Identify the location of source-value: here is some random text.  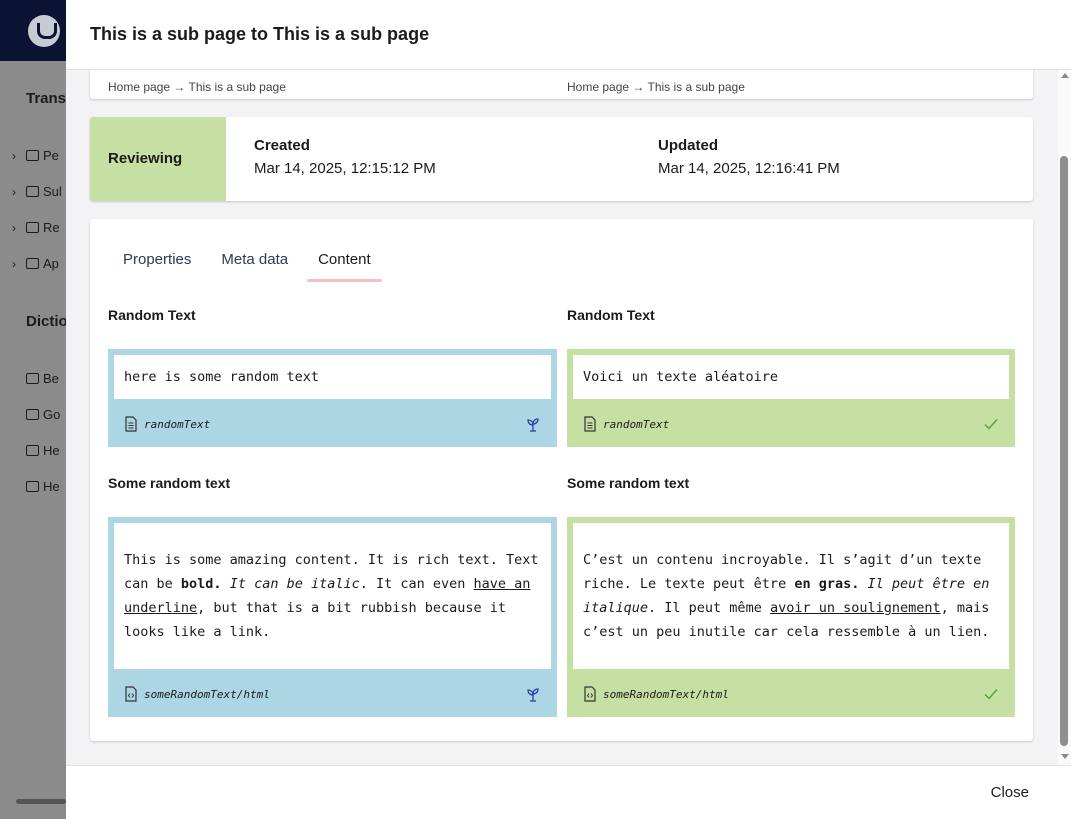
(332, 377).